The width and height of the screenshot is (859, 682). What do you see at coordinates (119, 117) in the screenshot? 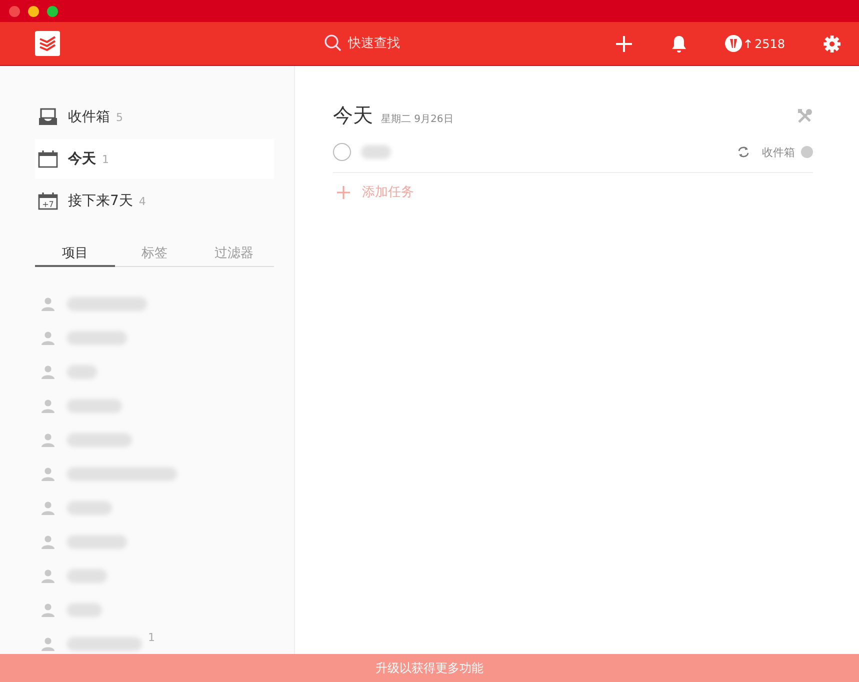
I see `item-count: 5` at bounding box center [119, 117].